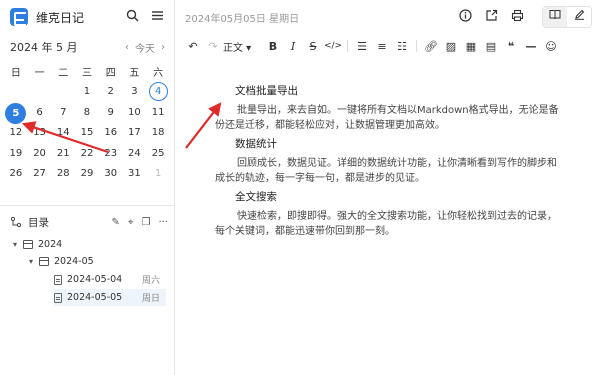 This screenshot has height=375, width=600. I want to click on export-icon, so click(491, 17).